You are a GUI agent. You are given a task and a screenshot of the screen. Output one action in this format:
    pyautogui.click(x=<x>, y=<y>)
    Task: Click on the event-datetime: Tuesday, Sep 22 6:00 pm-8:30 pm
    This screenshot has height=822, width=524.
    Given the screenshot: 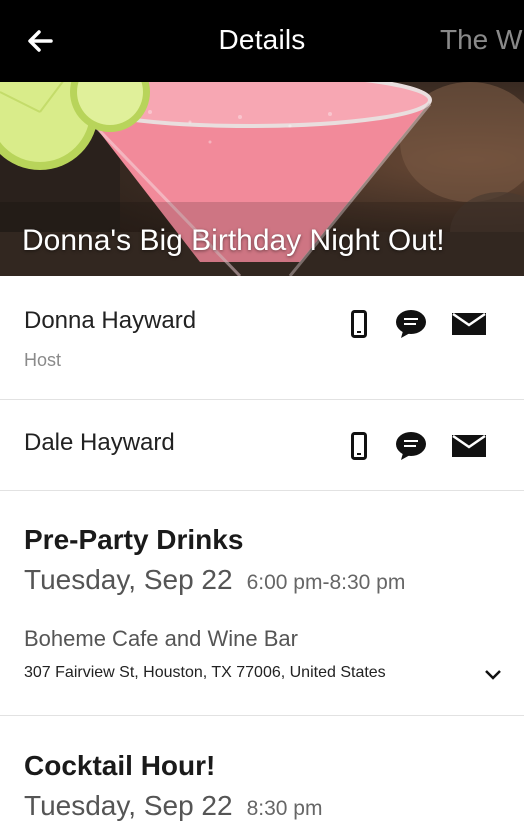 What is the action you would take?
    pyautogui.click(x=214, y=580)
    